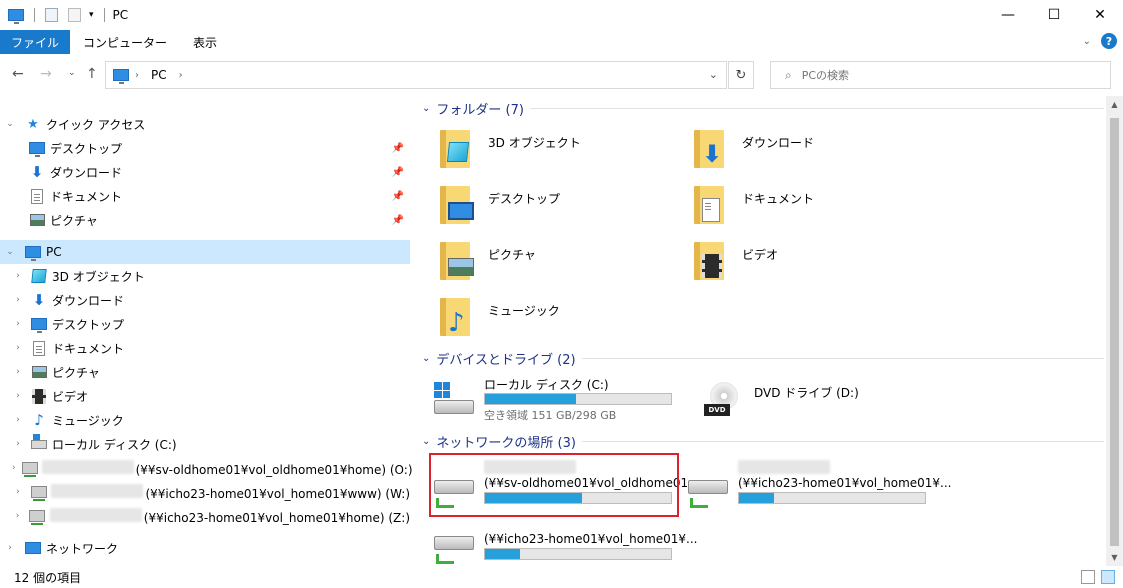  Describe the element at coordinates (205, 42) in the screenshot. I see `tab-view: 表示` at that location.